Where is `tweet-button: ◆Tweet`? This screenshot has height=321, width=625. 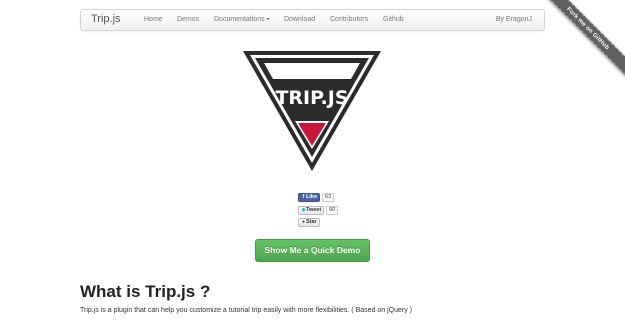
tweet-button: ◆Tweet is located at coordinates (311, 210).